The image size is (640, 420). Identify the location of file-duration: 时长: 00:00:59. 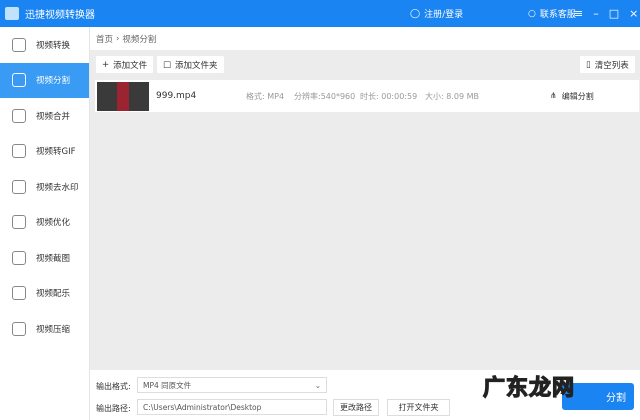
(389, 96).